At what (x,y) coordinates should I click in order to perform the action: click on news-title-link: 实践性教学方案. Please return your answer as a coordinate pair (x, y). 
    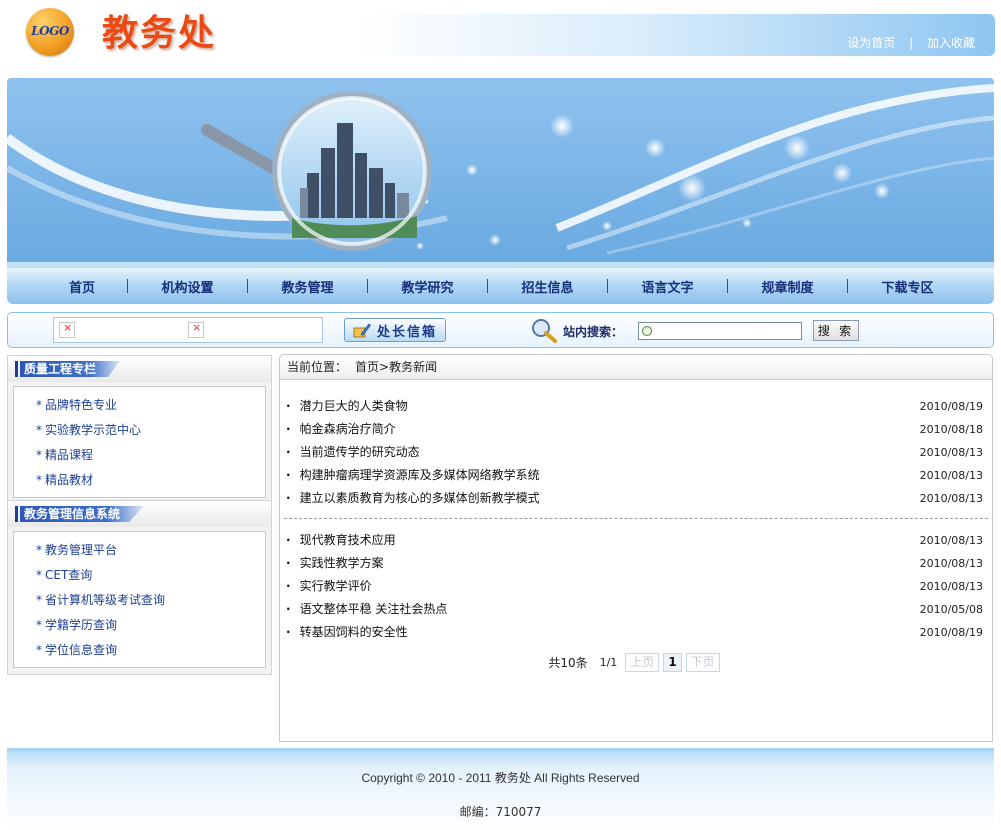
    Looking at the image, I should click on (335, 563).